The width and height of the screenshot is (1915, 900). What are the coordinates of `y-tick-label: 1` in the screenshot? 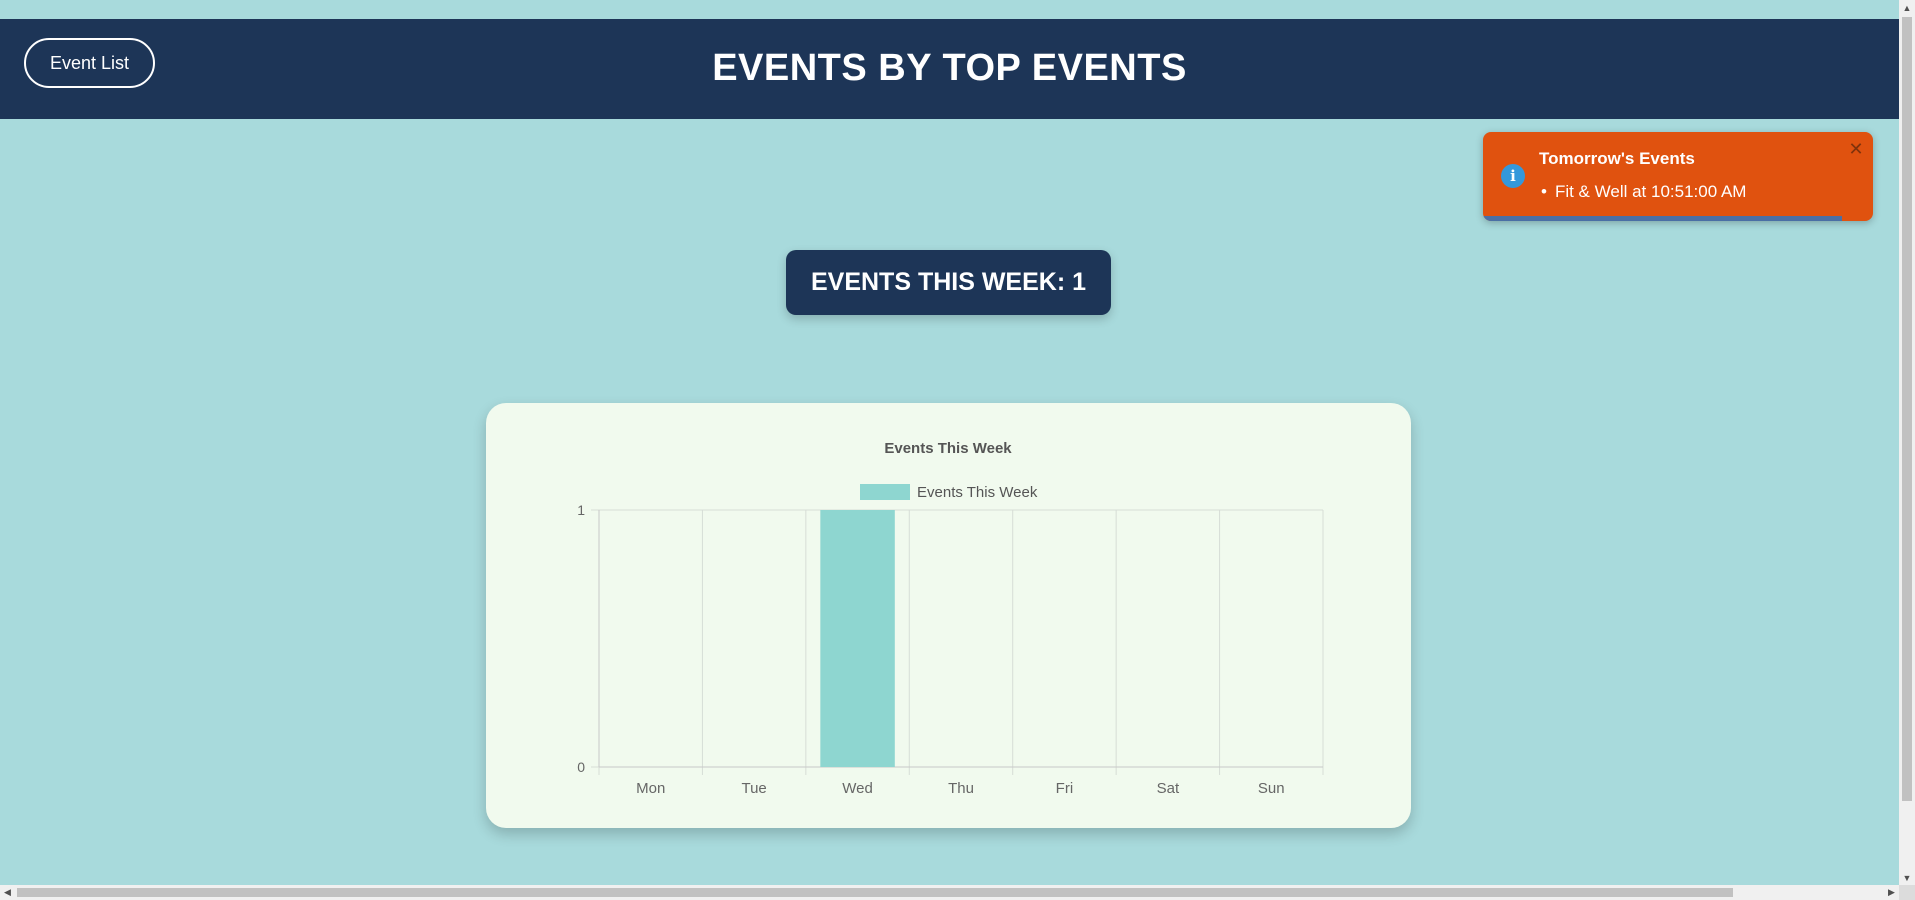 It's located at (581, 510).